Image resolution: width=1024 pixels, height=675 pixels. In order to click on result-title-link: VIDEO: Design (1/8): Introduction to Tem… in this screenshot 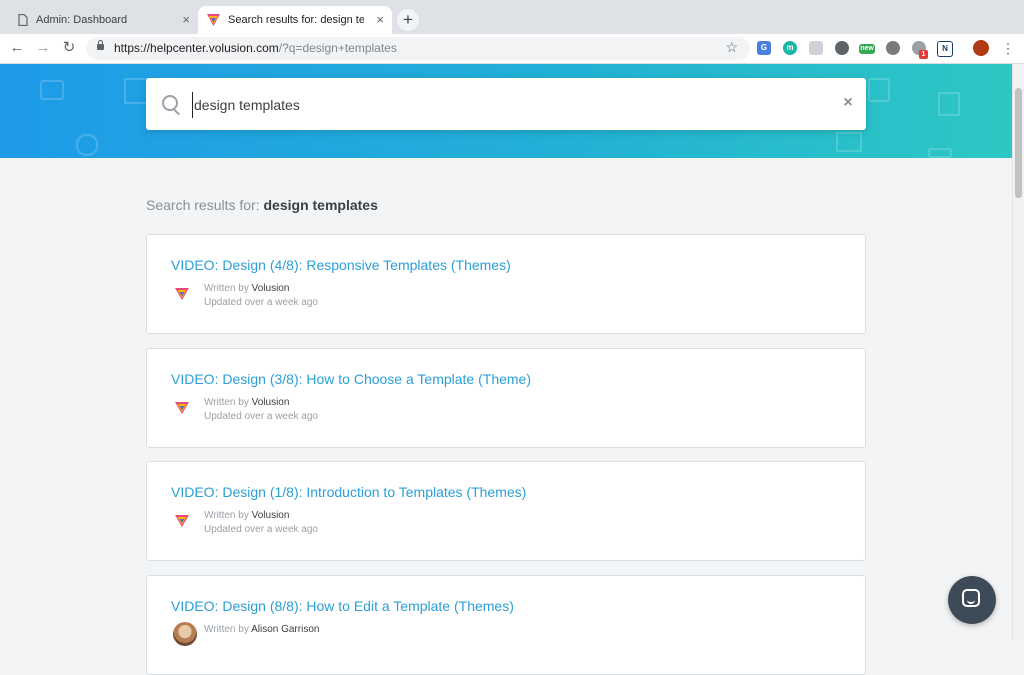, I will do `click(348, 492)`.